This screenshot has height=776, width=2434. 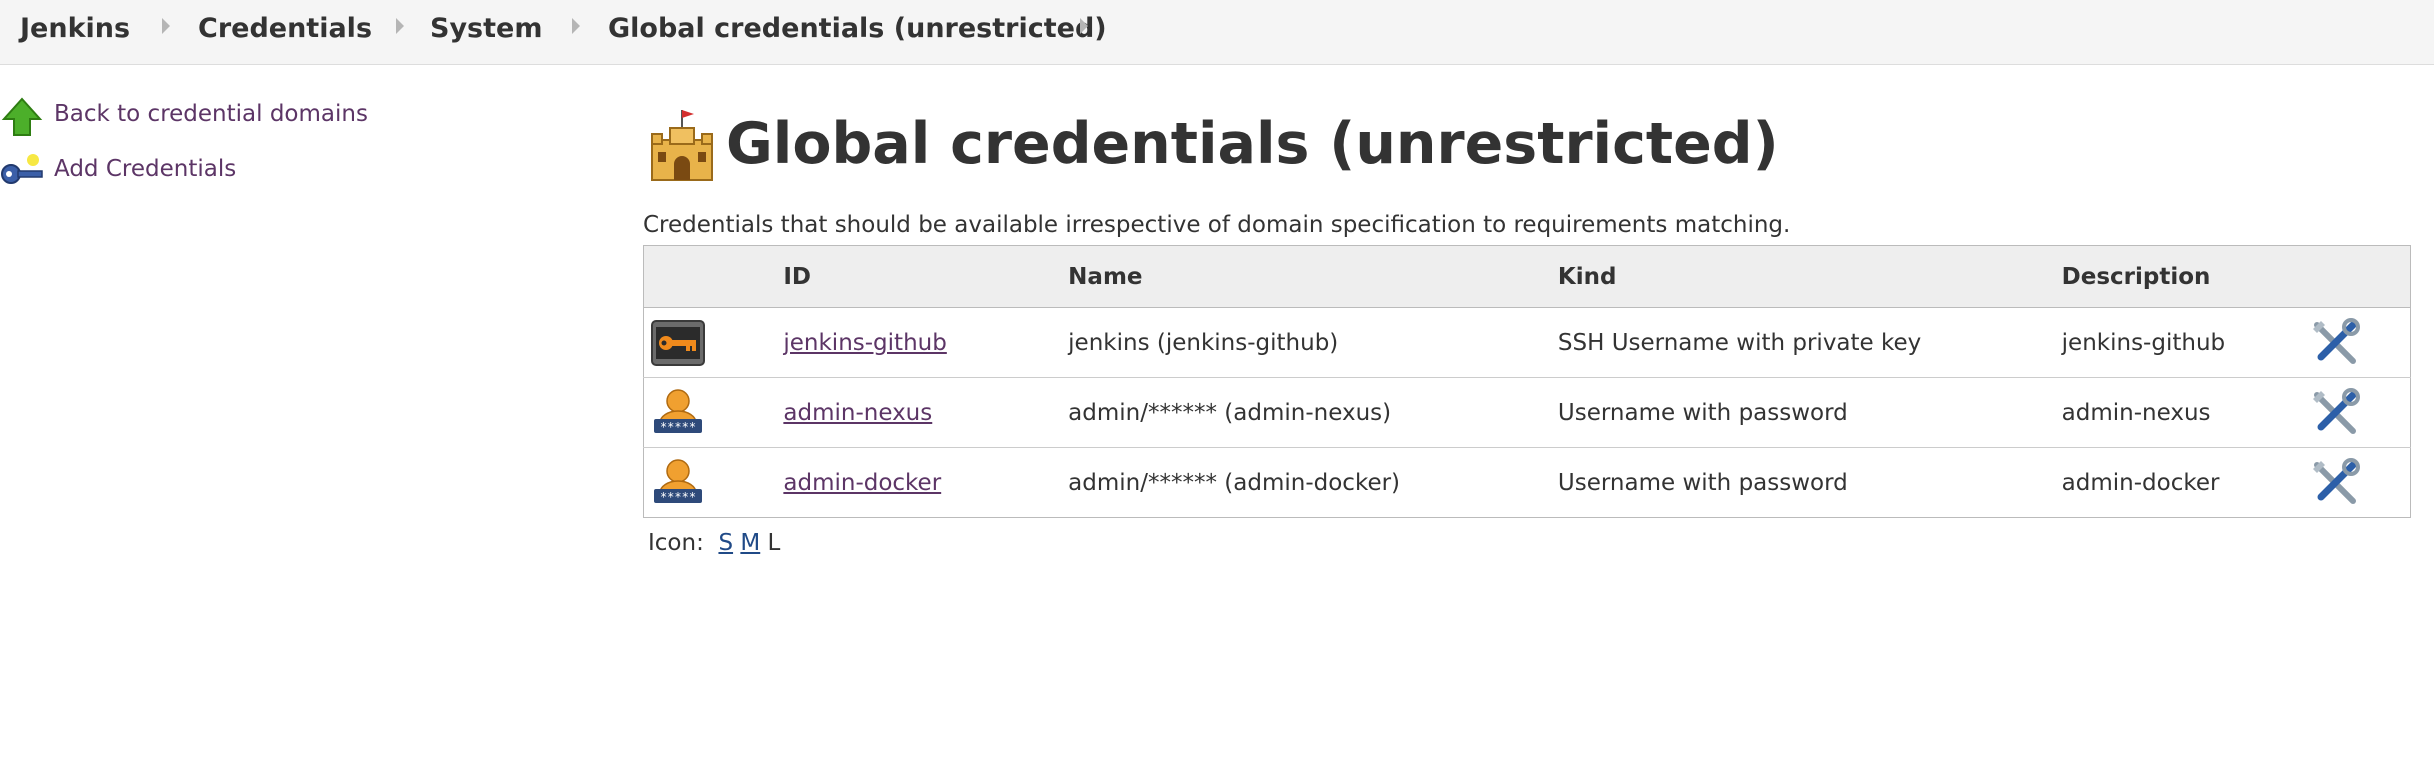 What do you see at coordinates (145, 169) in the screenshot?
I see `sidebar-item-label: Add Credentials` at bounding box center [145, 169].